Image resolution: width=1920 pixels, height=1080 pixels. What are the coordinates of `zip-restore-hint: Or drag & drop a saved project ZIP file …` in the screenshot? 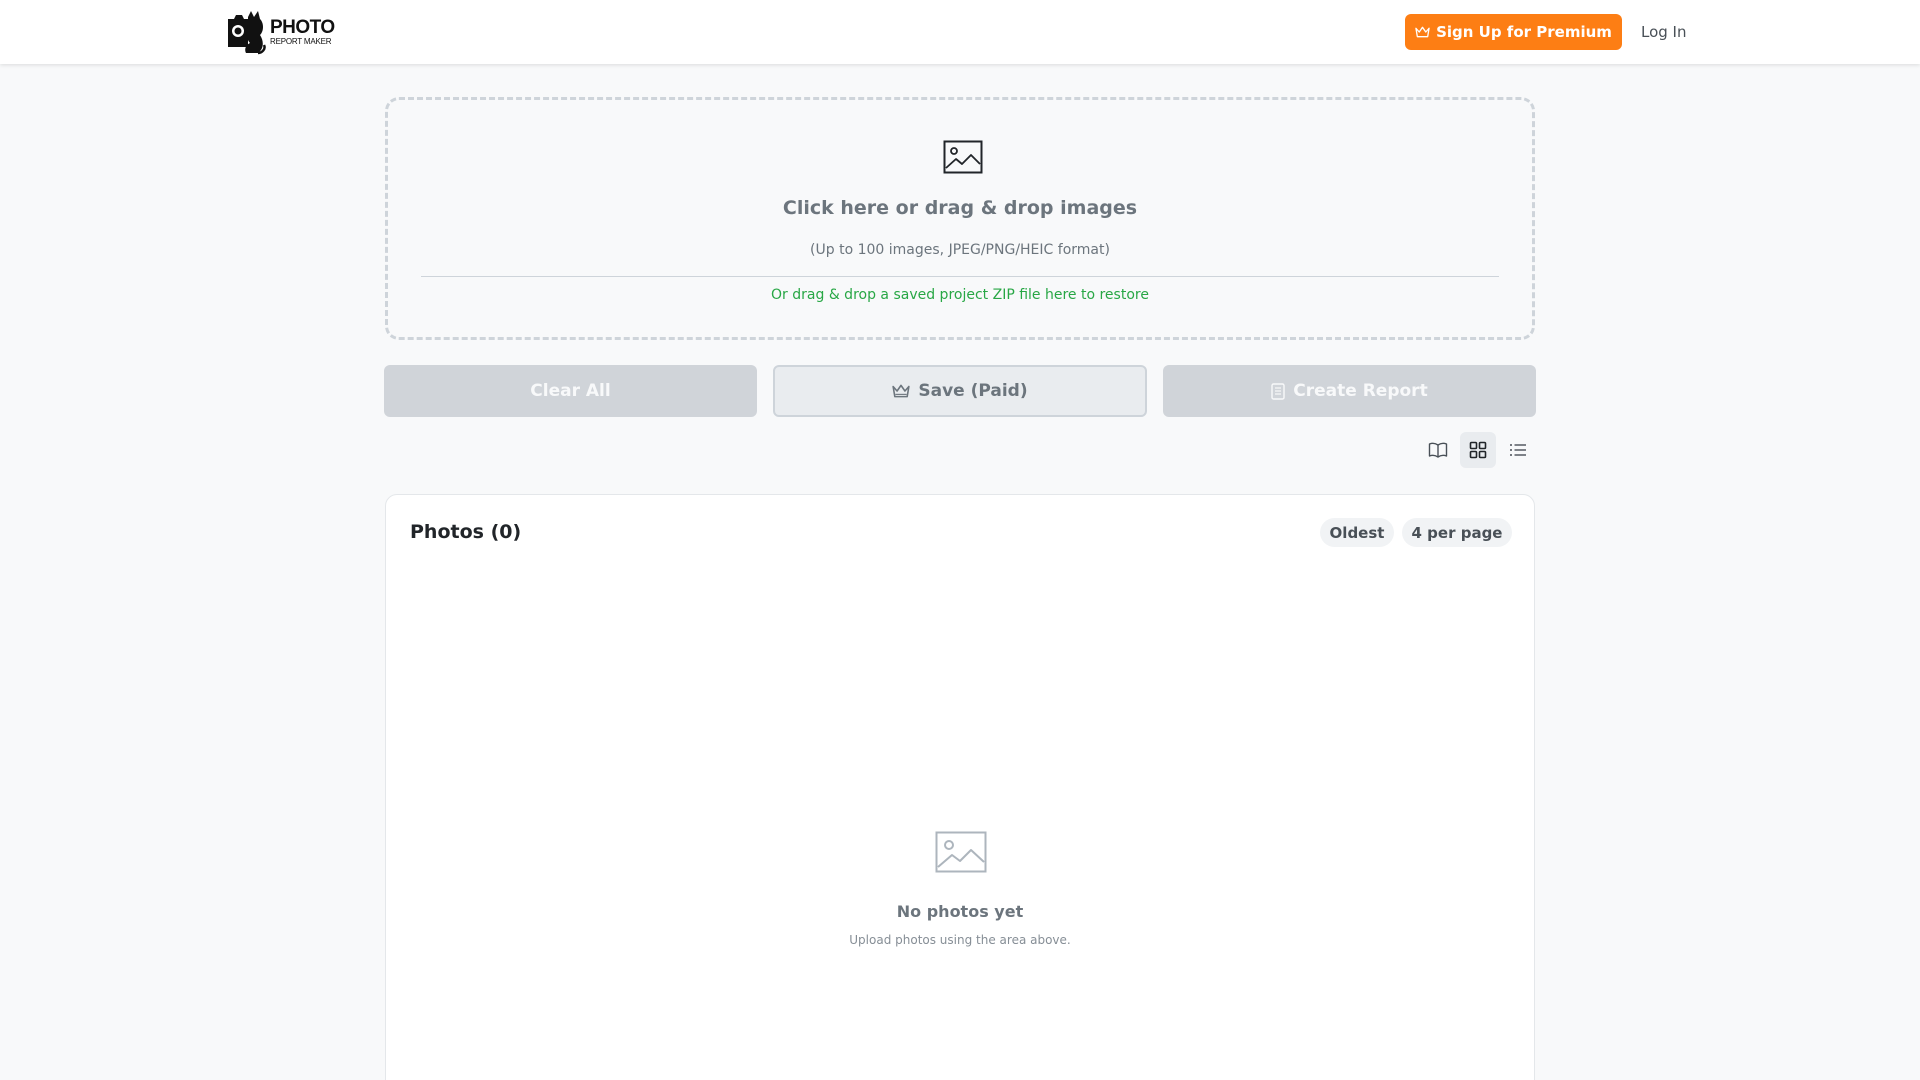 It's located at (960, 295).